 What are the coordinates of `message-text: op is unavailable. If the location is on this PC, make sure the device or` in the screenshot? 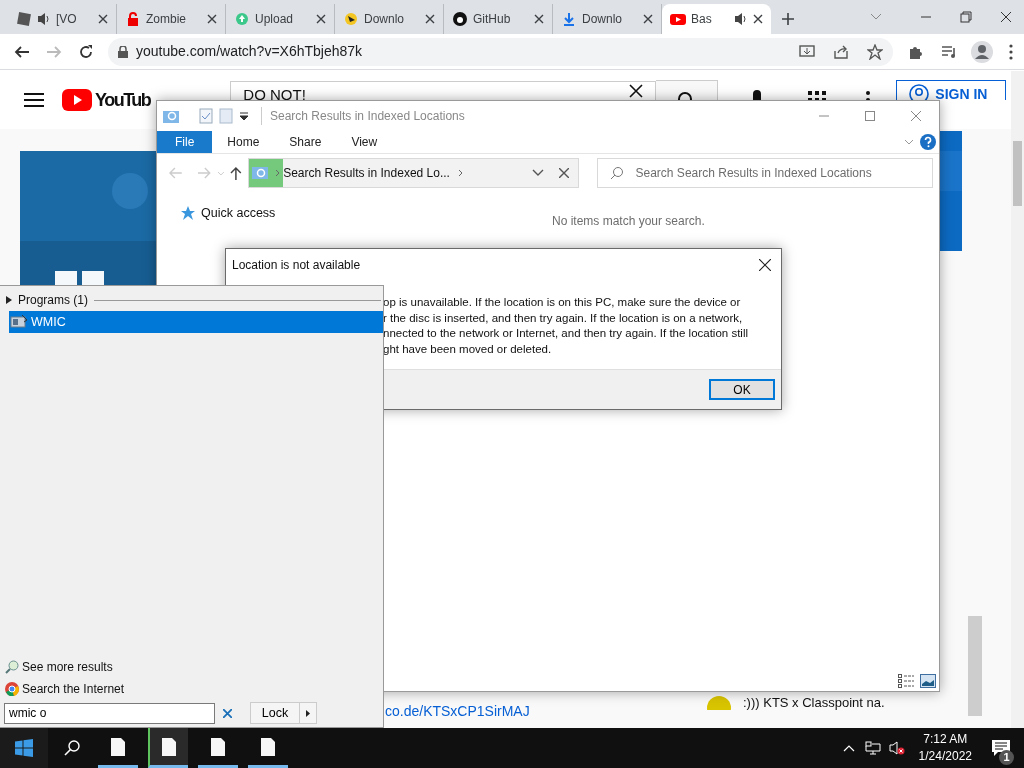 It's located at (562, 302).